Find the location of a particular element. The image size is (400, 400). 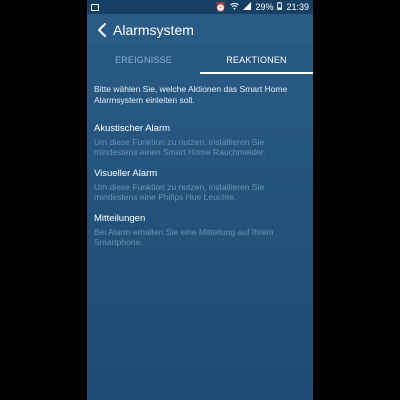

active-tab-indicator is located at coordinates (256, 73).